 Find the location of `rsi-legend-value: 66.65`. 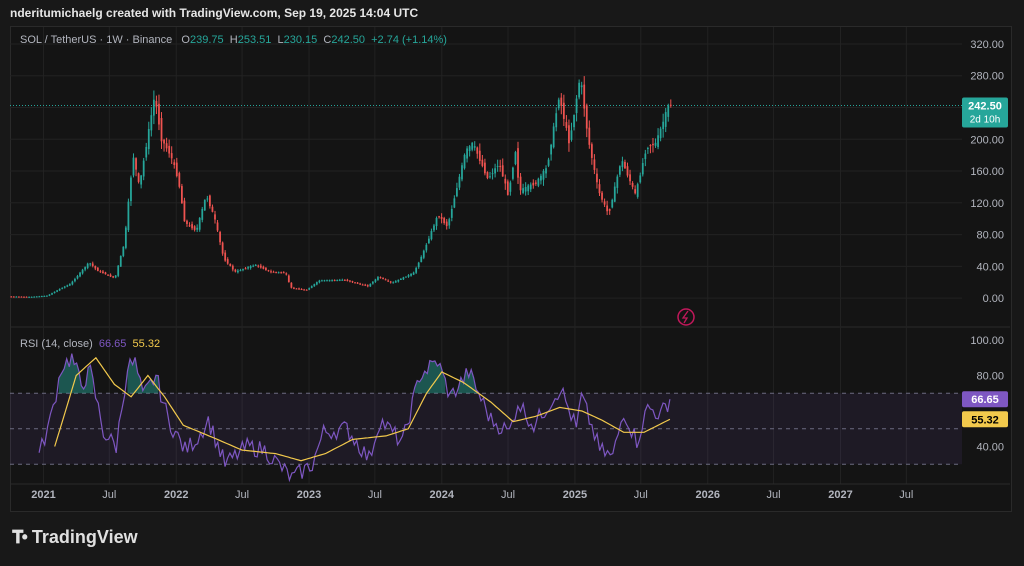

rsi-legend-value: 66.65 is located at coordinates (112, 344).